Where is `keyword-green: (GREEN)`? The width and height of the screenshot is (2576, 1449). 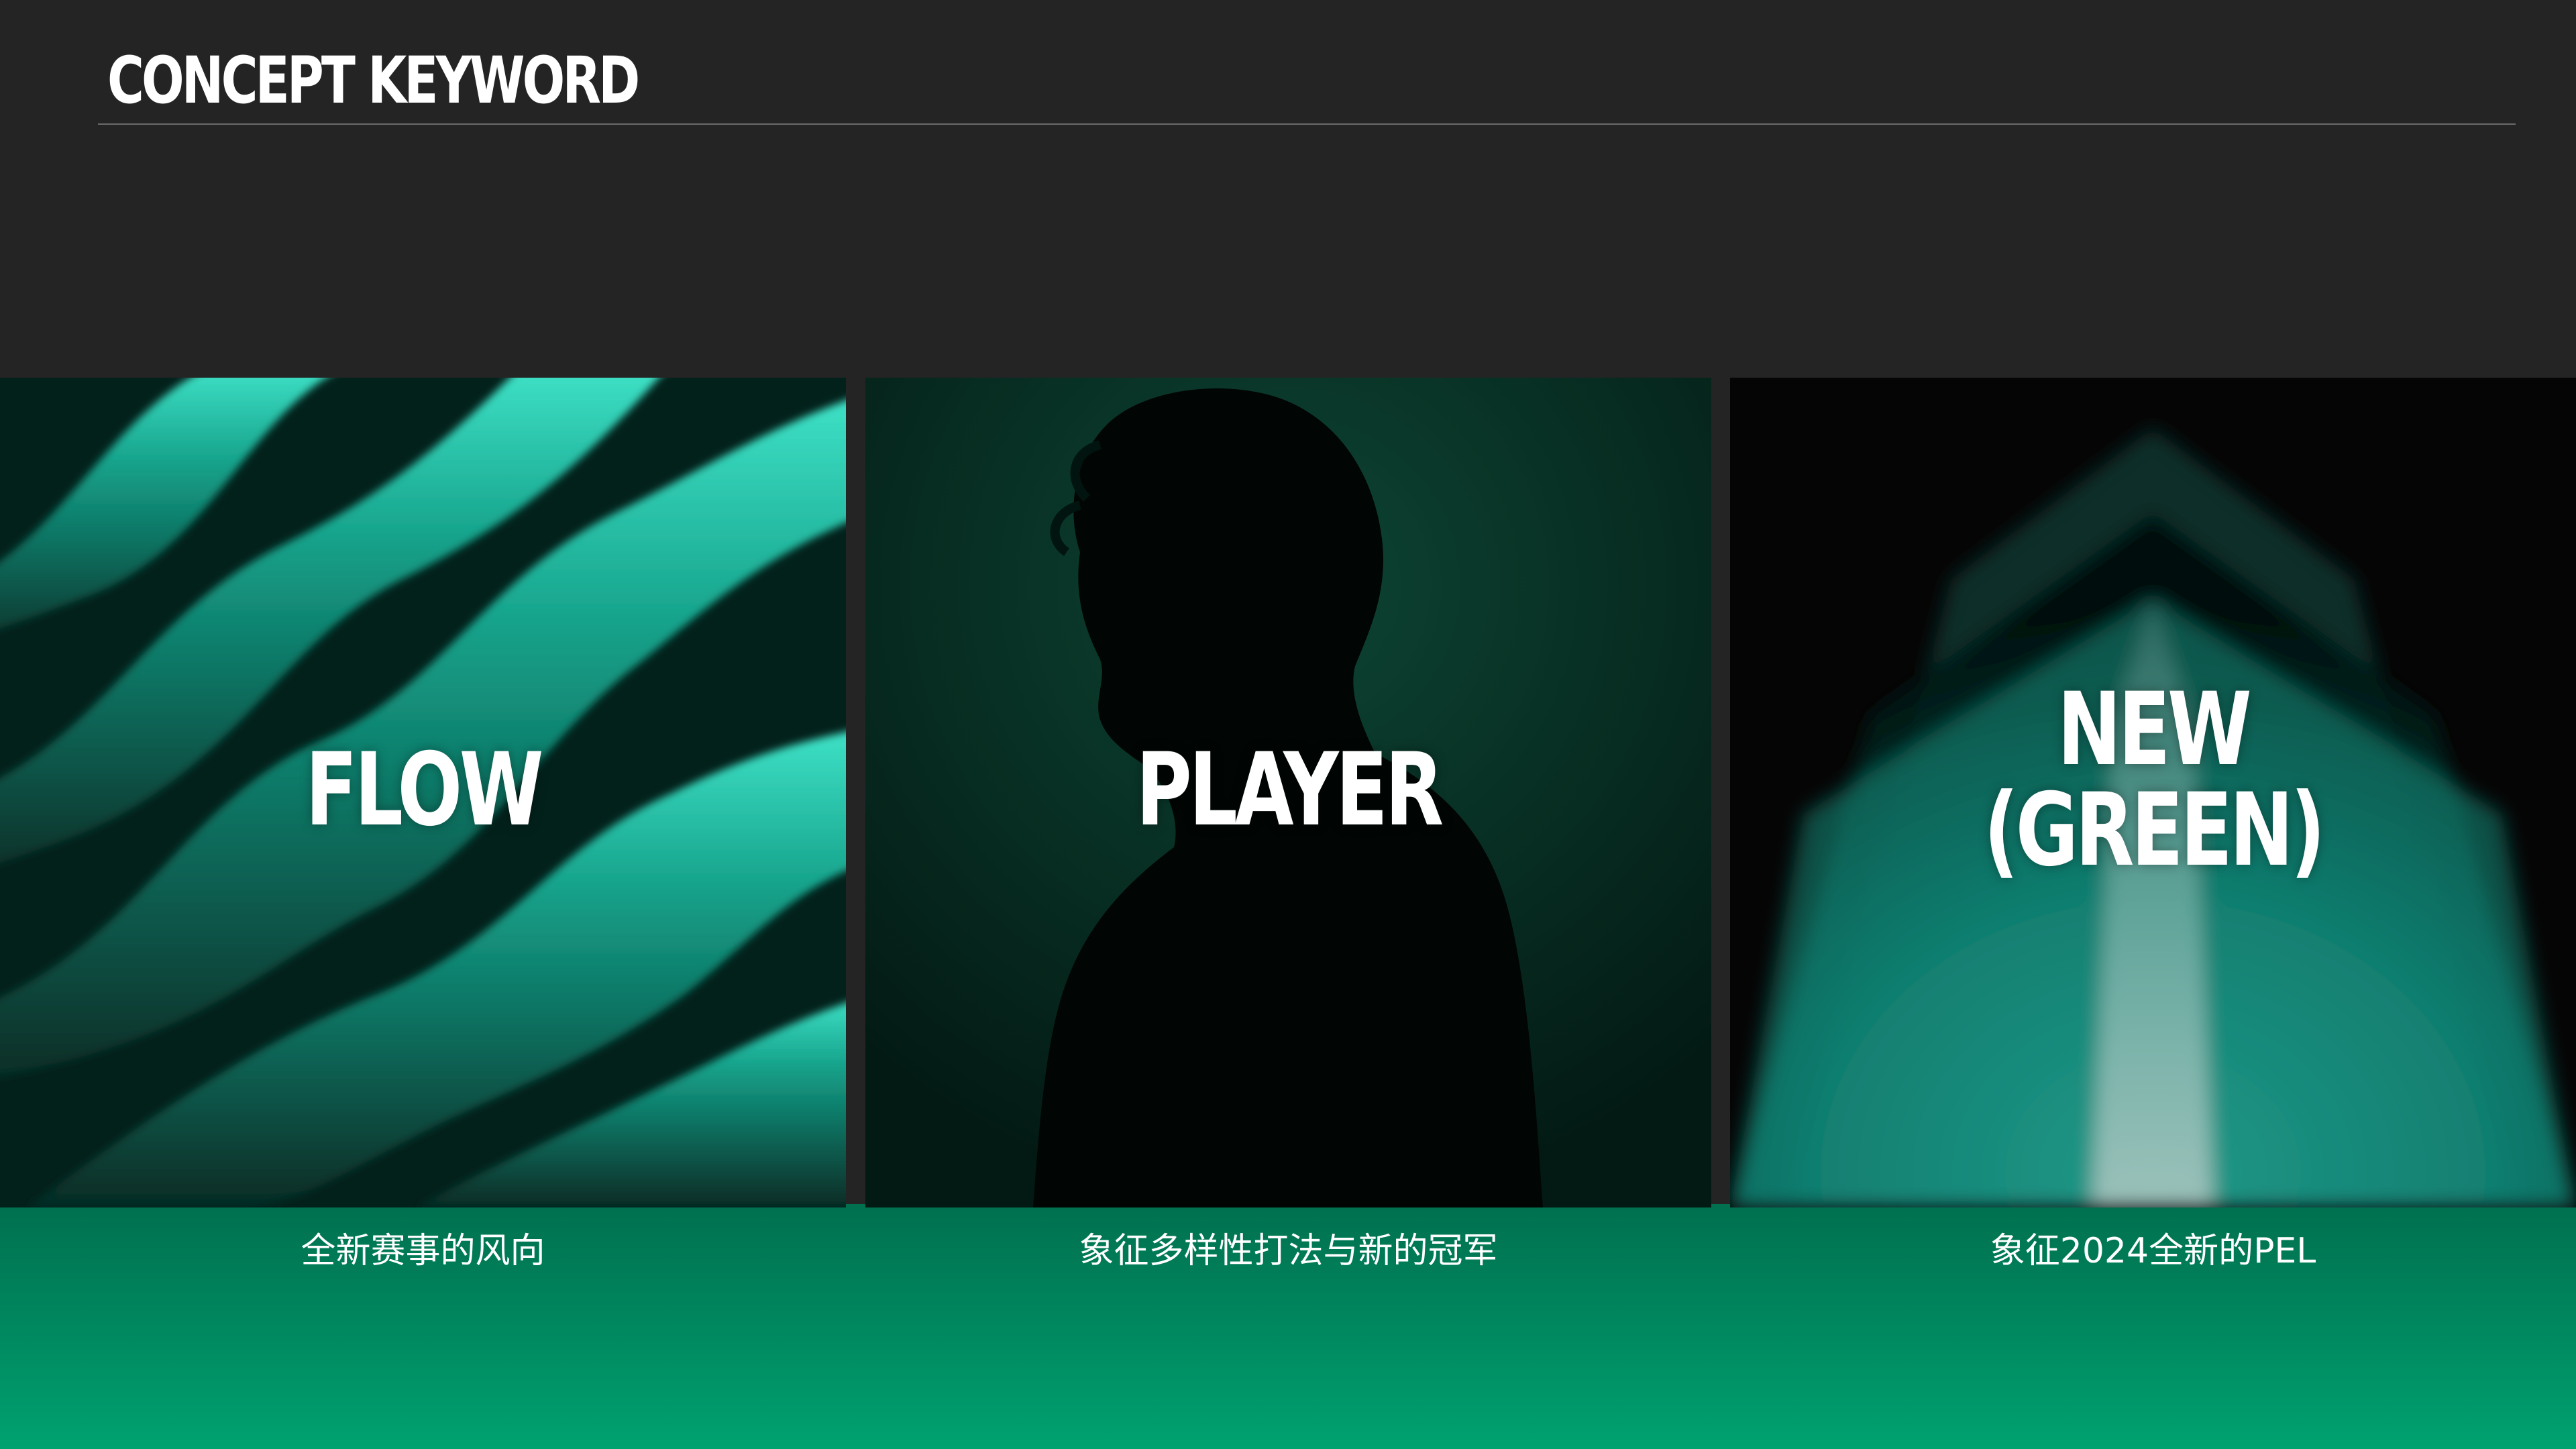
keyword-green: (GREEN) is located at coordinates (2154, 830).